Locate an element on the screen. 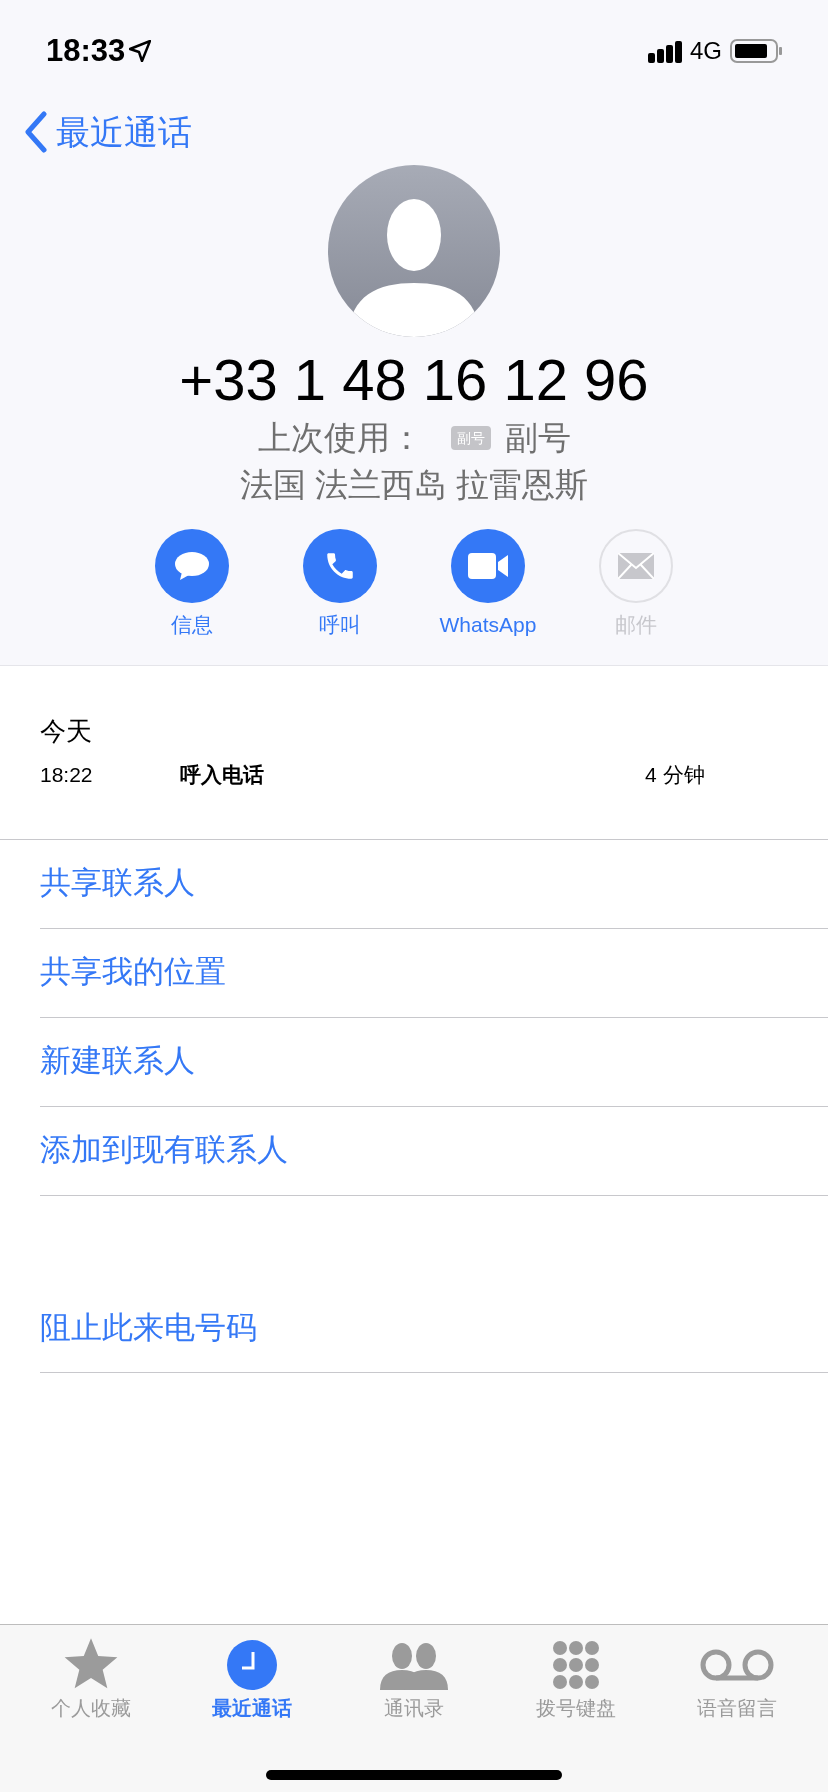  location-arrow-icon is located at coordinates (140, 51).